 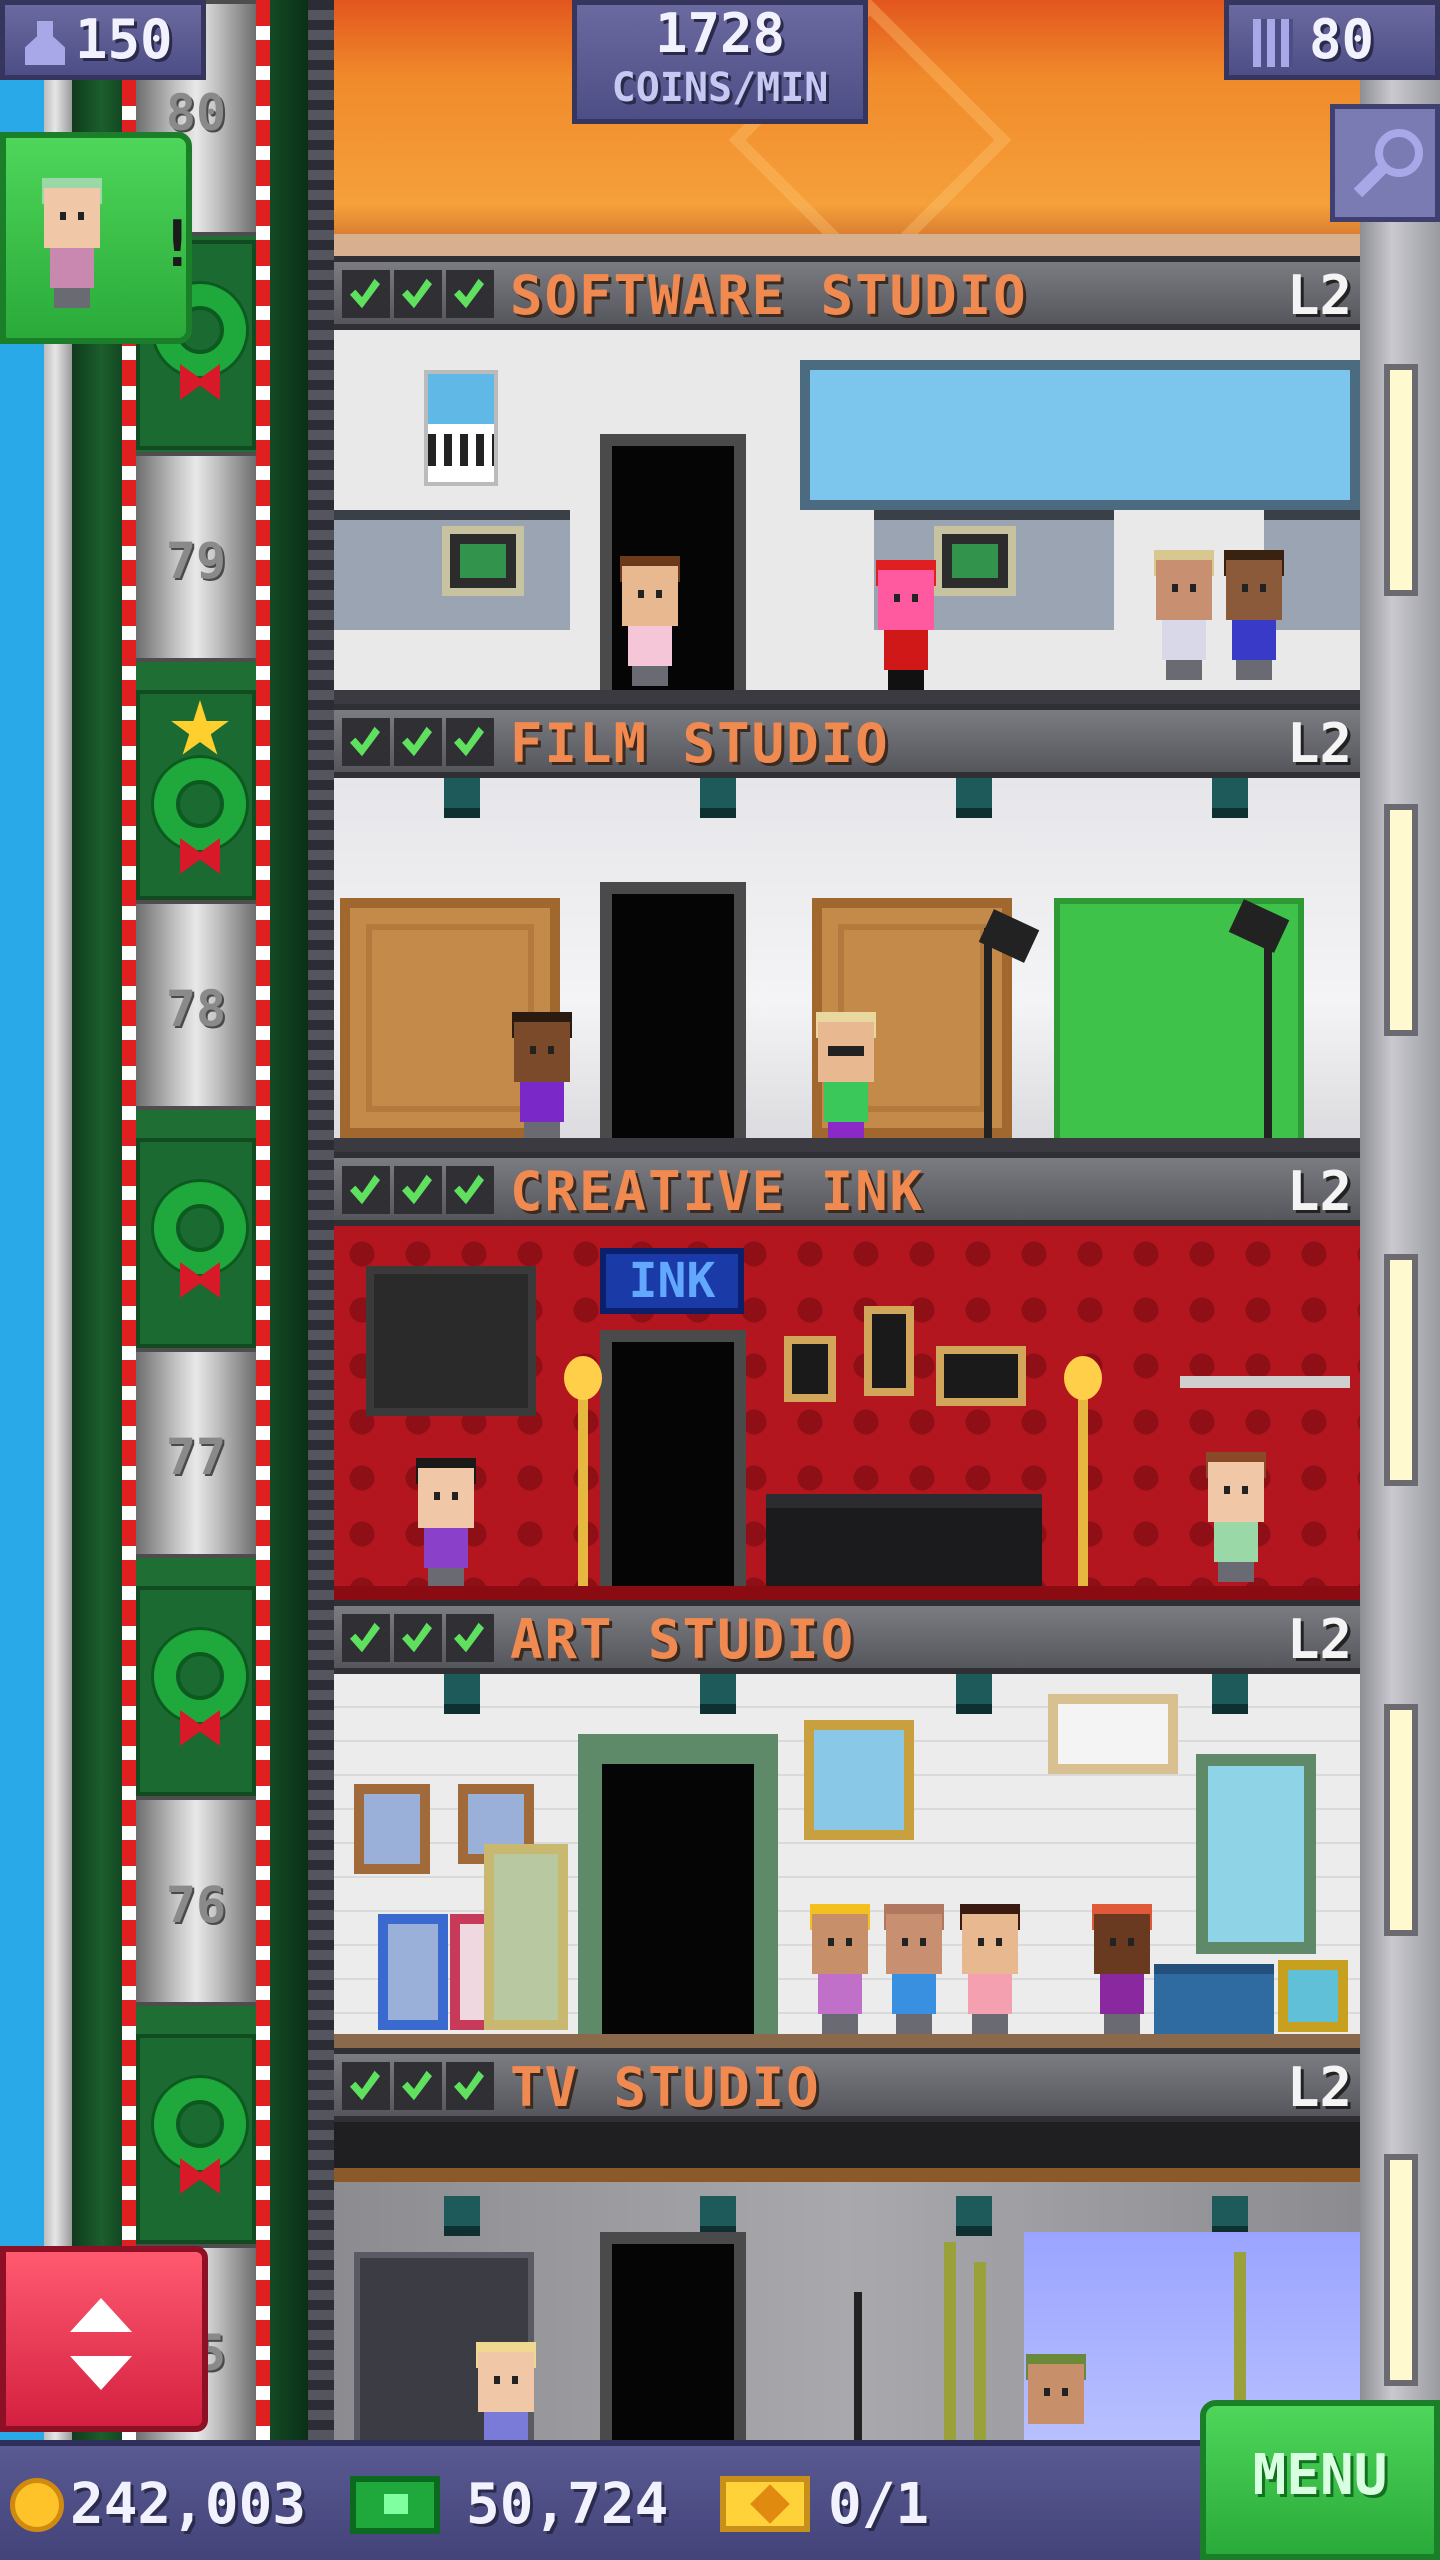 I want to click on coins-per-minute-panel: 1728 COINS/MIN, so click(x=720, y=62).